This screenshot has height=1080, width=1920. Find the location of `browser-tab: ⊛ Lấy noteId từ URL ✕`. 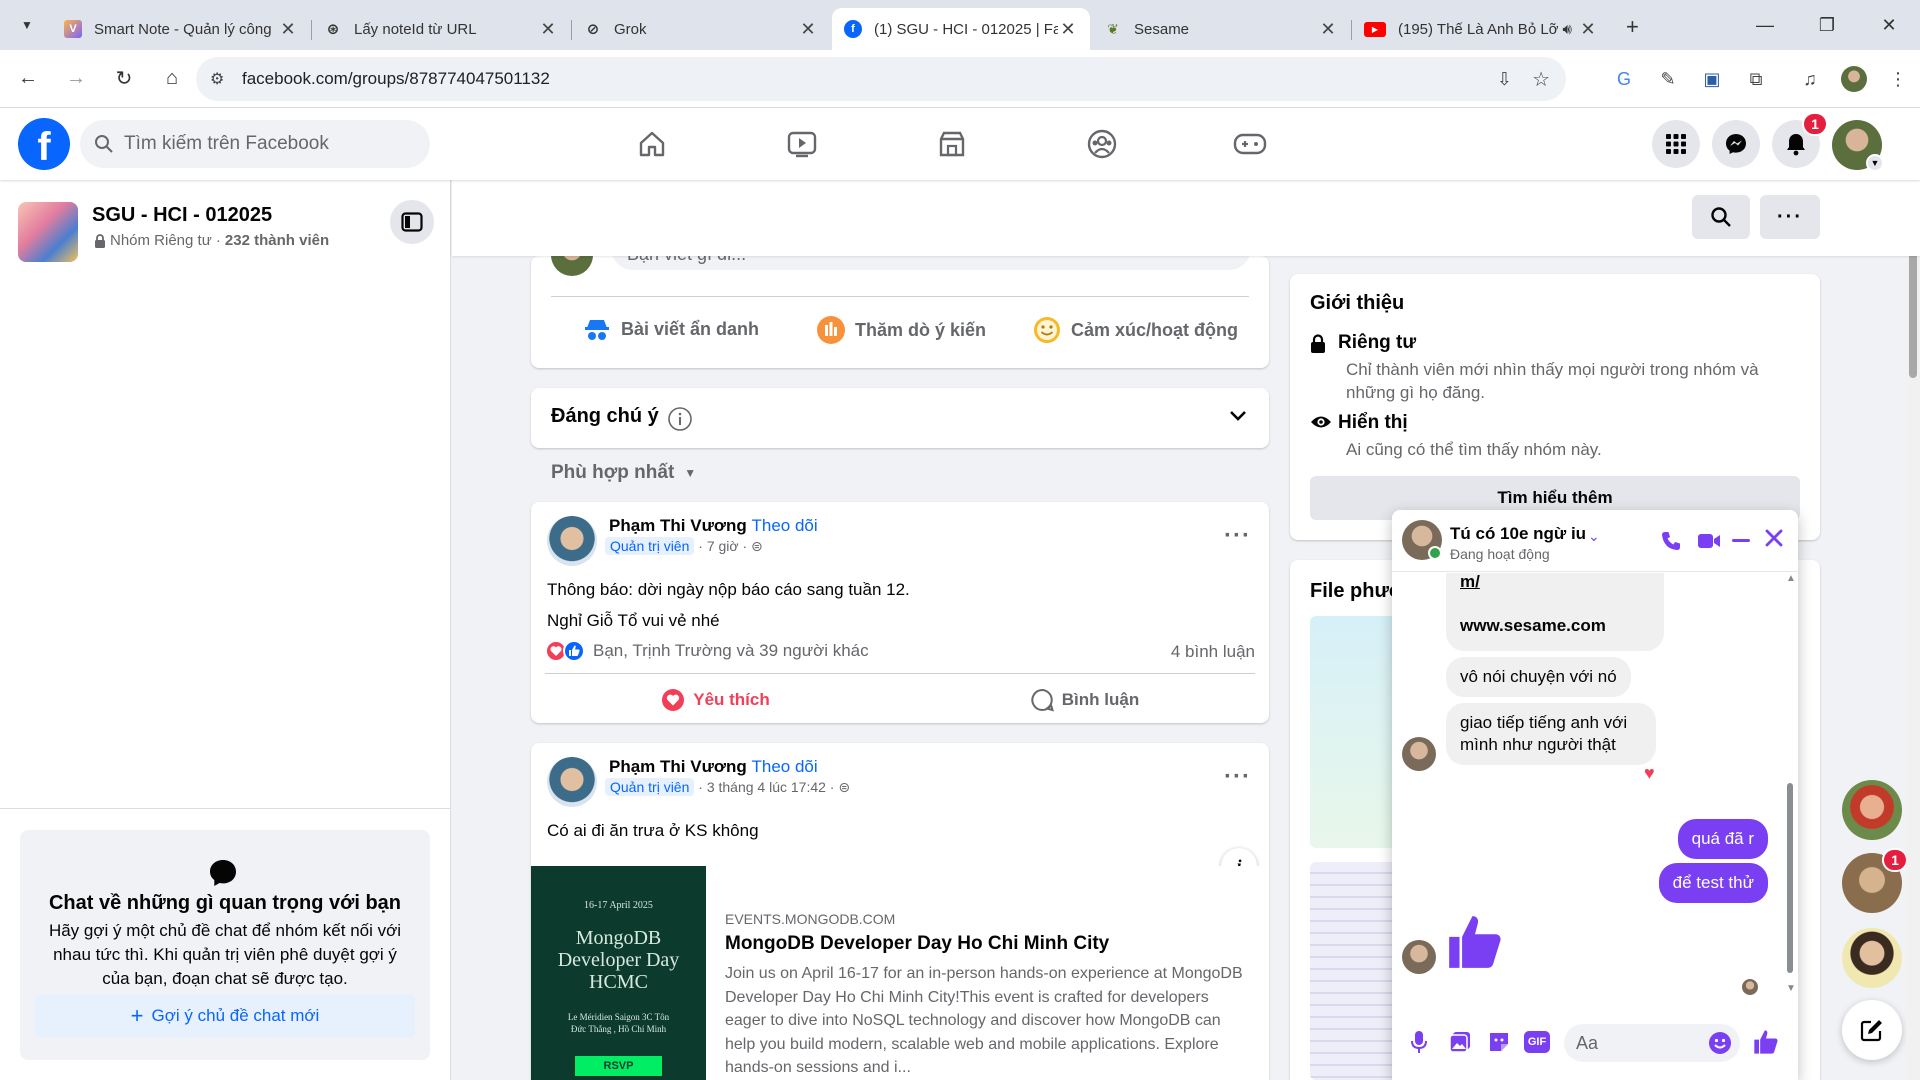

browser-tab: ⊛ Lấy noteId từ URL ✕ is located at coordinates (442, 29).